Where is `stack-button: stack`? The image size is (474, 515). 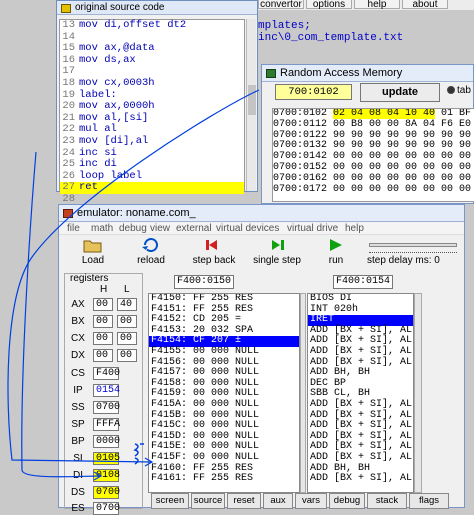
stack-button: stack is located at coordinates (387, 501).